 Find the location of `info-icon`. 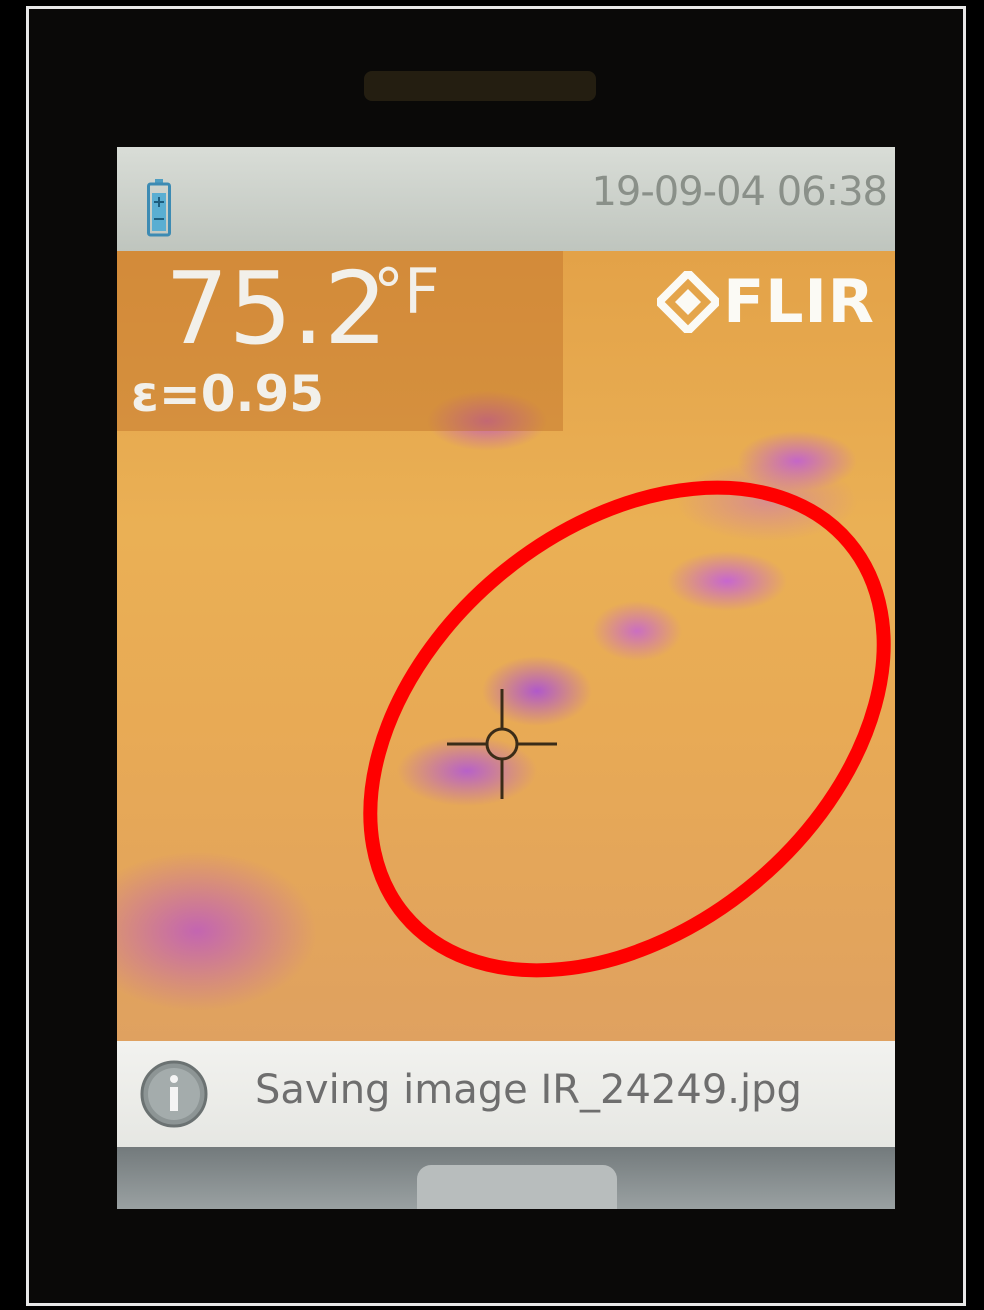

info-icon is located at coordinates (174, 1094).